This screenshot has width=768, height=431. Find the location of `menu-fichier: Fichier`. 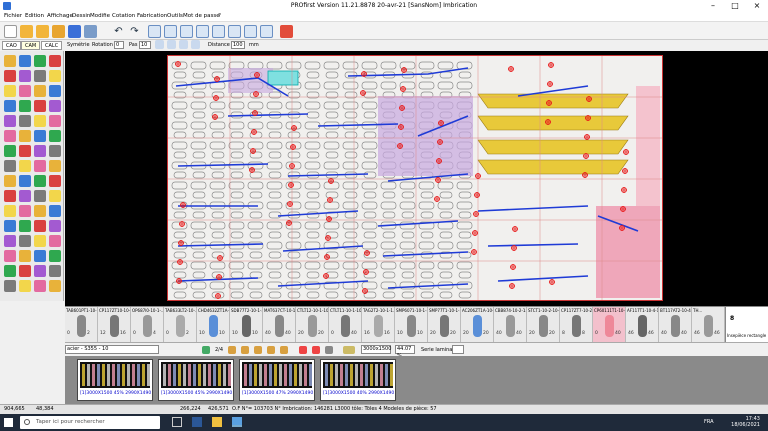

menu-fichier: Fichier is located at coordinates (13, 16).